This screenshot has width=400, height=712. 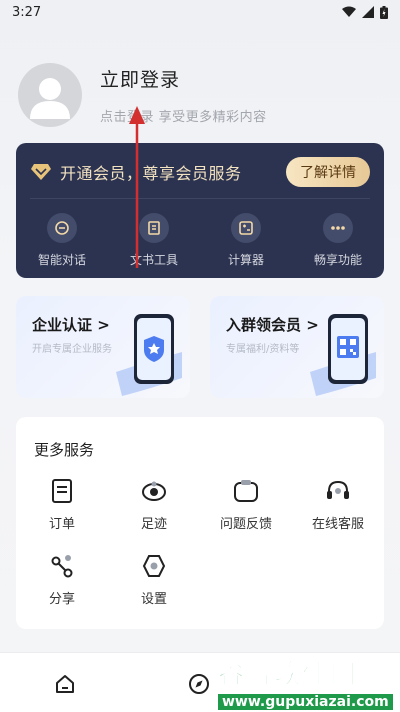 I want to click on wifi-icon, so click(x=349, y=11).